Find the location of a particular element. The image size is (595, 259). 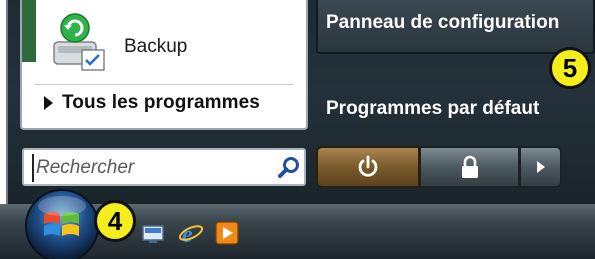

lock-icon is located at coordinates (469, 166).